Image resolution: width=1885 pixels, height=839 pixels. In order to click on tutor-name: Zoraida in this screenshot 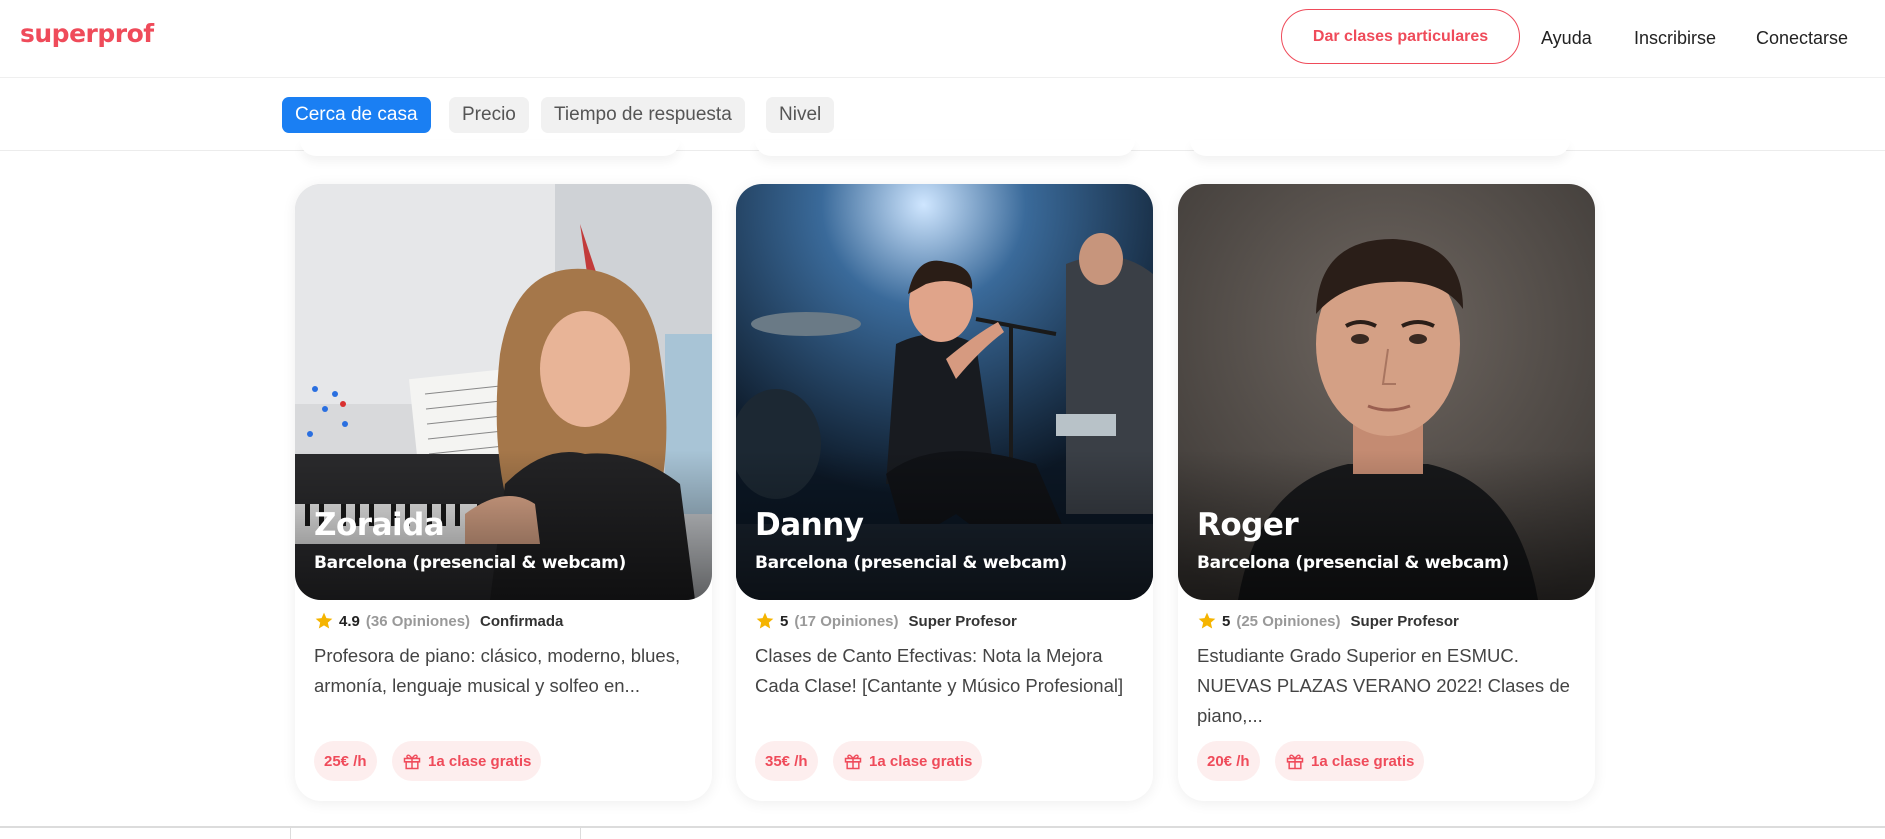, I will do `click(379, 525)`.